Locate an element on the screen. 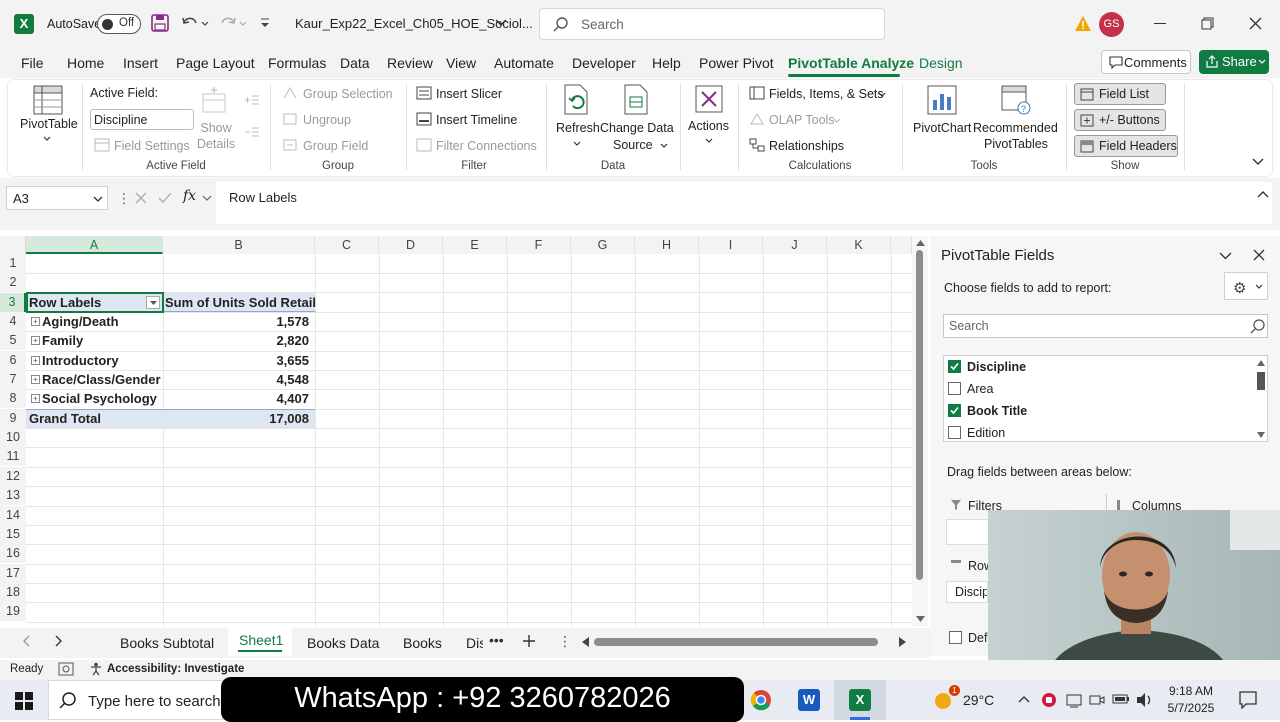 The image size is (1280, 722). row-header: 6 is located at coordinates (13, 361).